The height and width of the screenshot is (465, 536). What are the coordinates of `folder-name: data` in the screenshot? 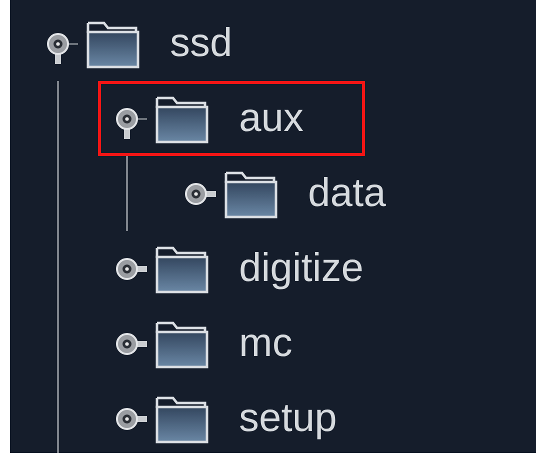 It's located at (347, 193).